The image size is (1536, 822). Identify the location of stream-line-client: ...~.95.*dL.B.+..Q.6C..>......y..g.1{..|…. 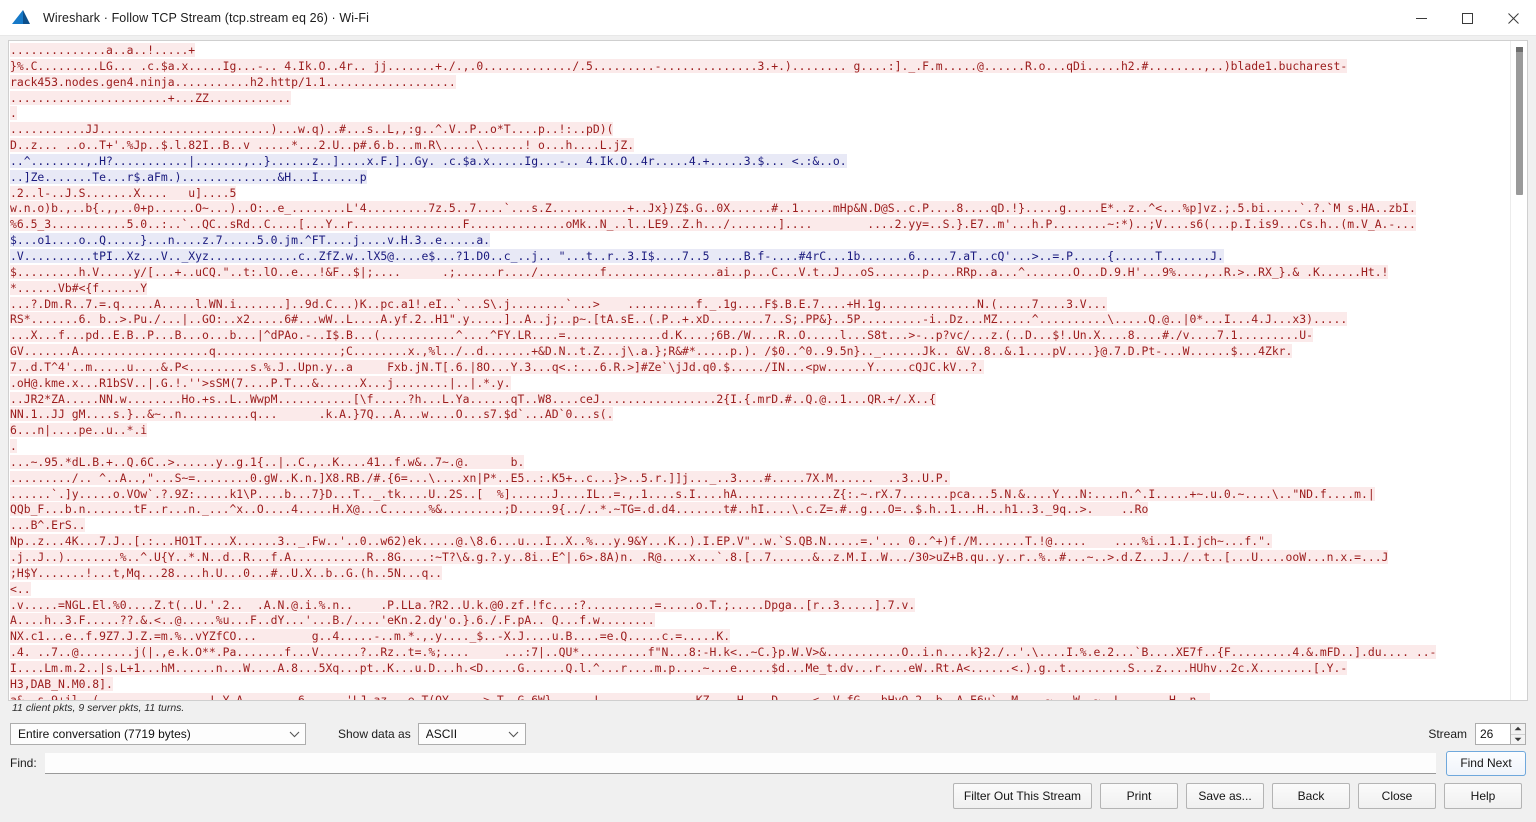
(267, 461).